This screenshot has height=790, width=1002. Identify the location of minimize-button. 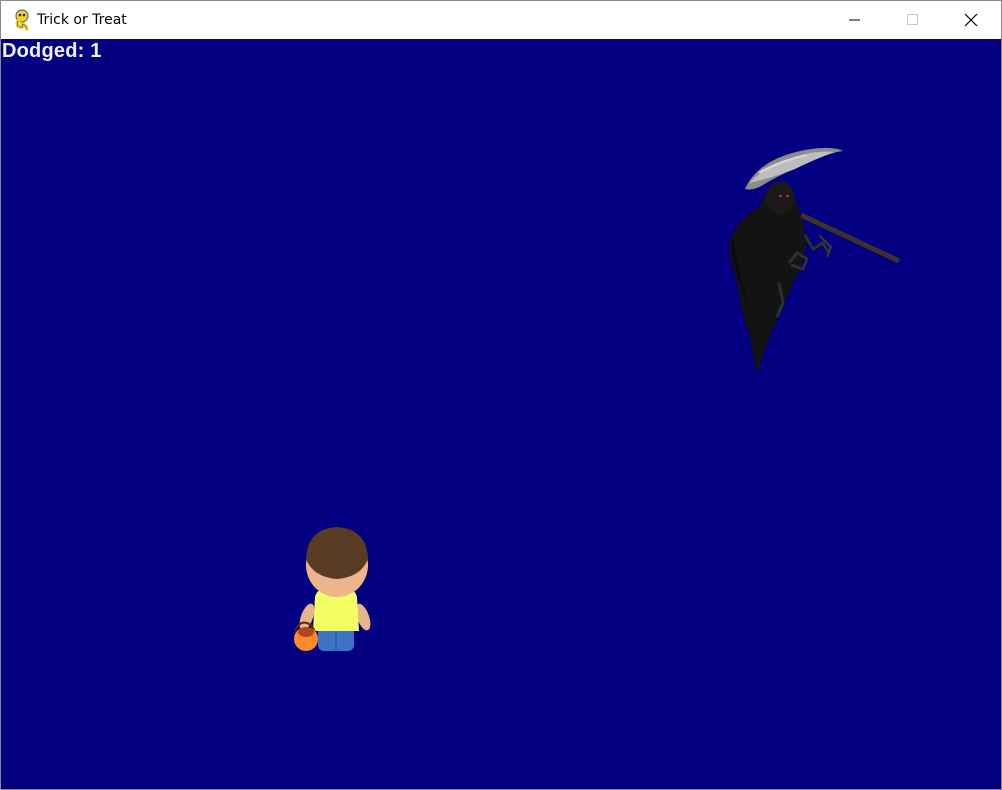
(855, 20).